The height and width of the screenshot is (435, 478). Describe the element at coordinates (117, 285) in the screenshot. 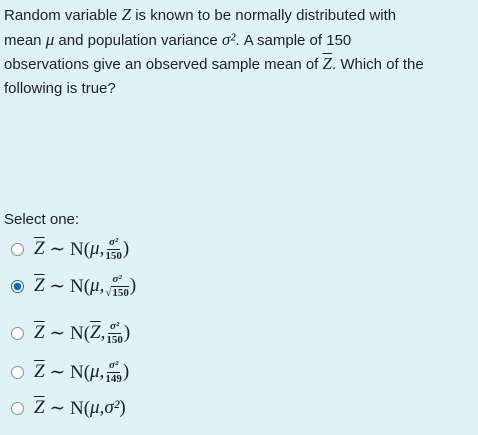

I see `fraction: σ² √150` at that location.